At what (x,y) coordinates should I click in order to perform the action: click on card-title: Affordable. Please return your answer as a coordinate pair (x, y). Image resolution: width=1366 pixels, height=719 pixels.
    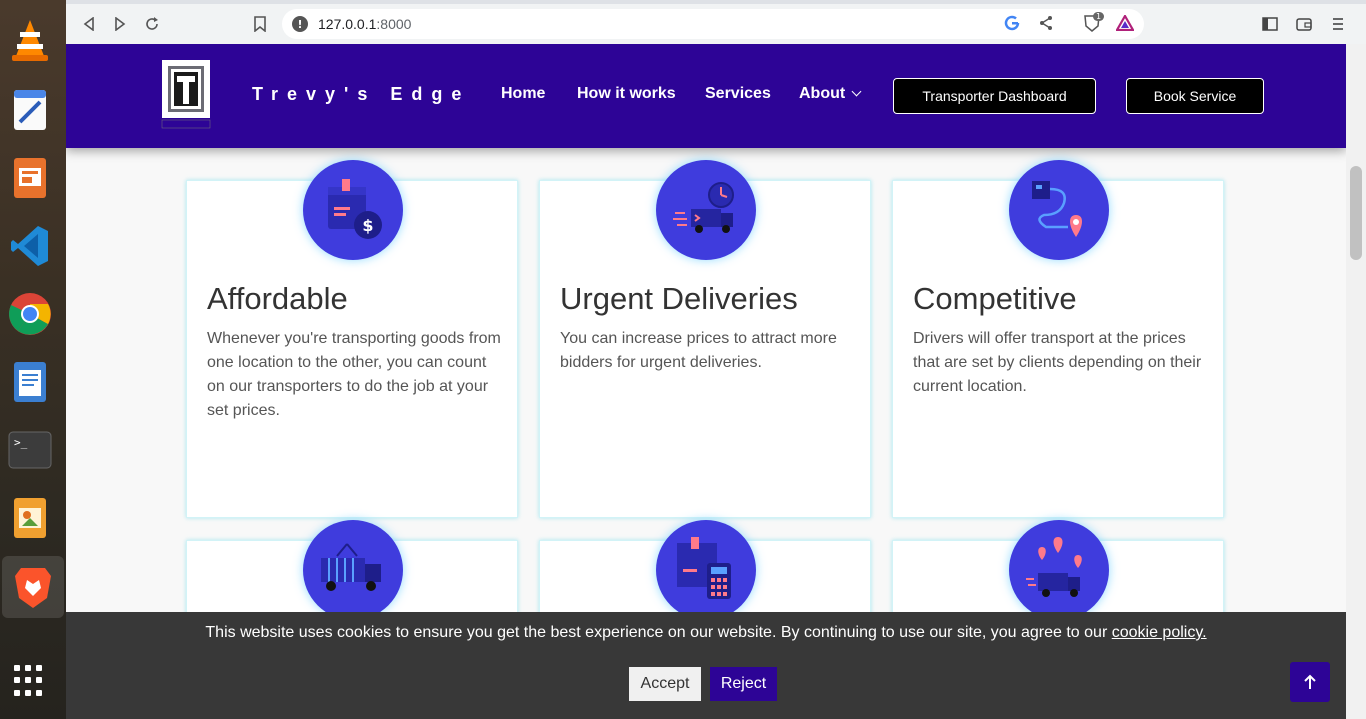
    Looking at the image, I should click on (277, 298).